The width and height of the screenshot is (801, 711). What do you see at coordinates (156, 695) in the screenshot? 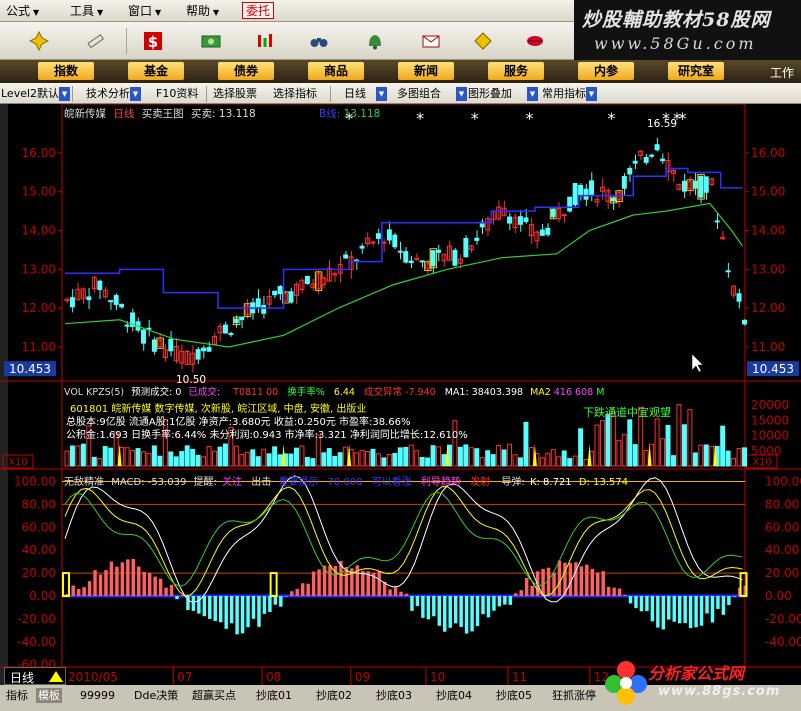
I see `tab-dde: Dde决策` at bounding box center [156, 695].